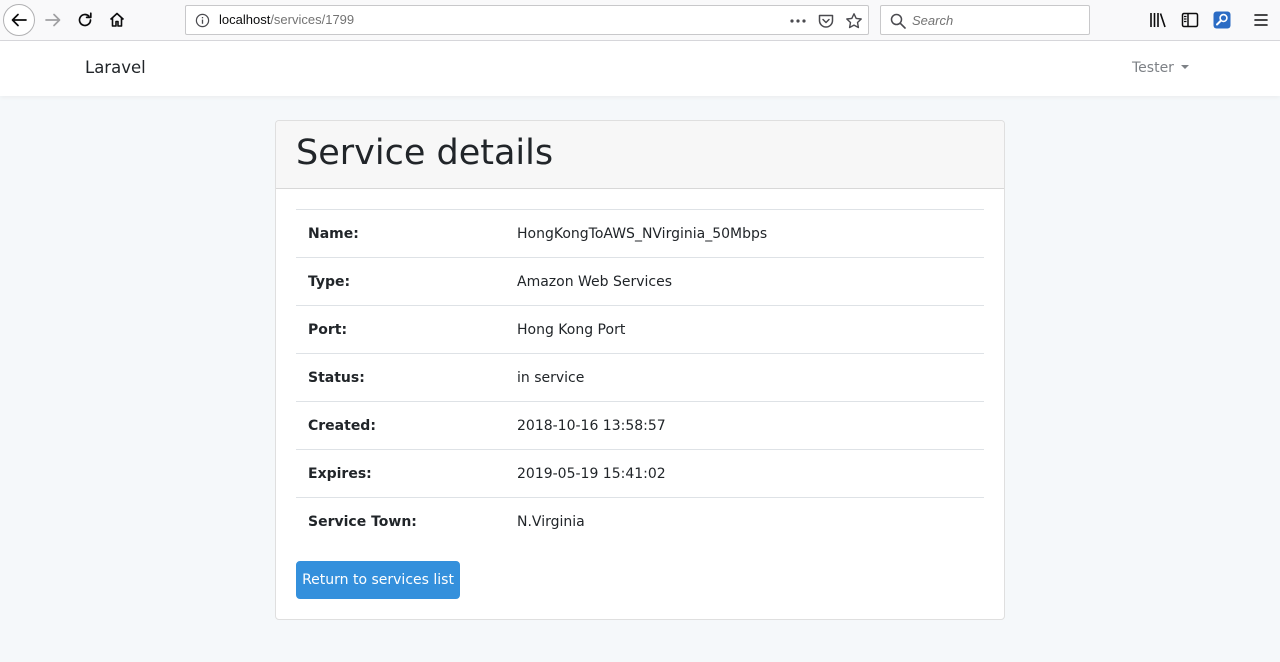 The width and height of the screenshot is (1280, 662). What do you see at coordinates (744, 521) in the screenshot?
I see `row-value: N.Virginia` at bounding box center [744, 521].